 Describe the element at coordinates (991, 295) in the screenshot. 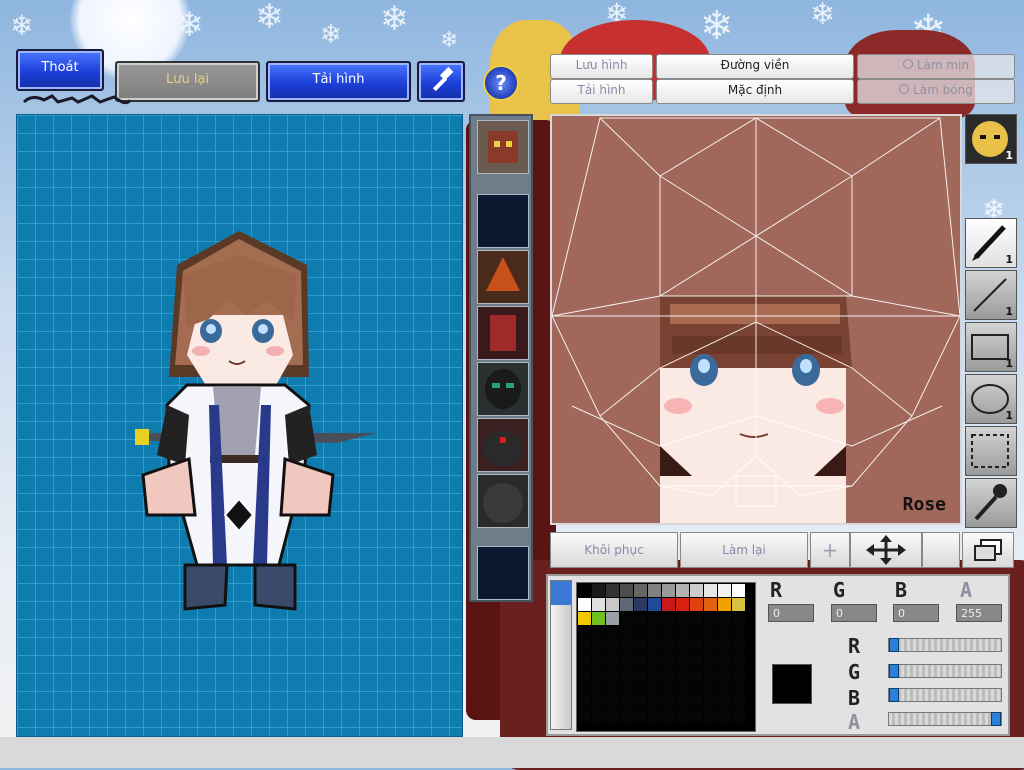

I see `line-tool: 1` at that location.